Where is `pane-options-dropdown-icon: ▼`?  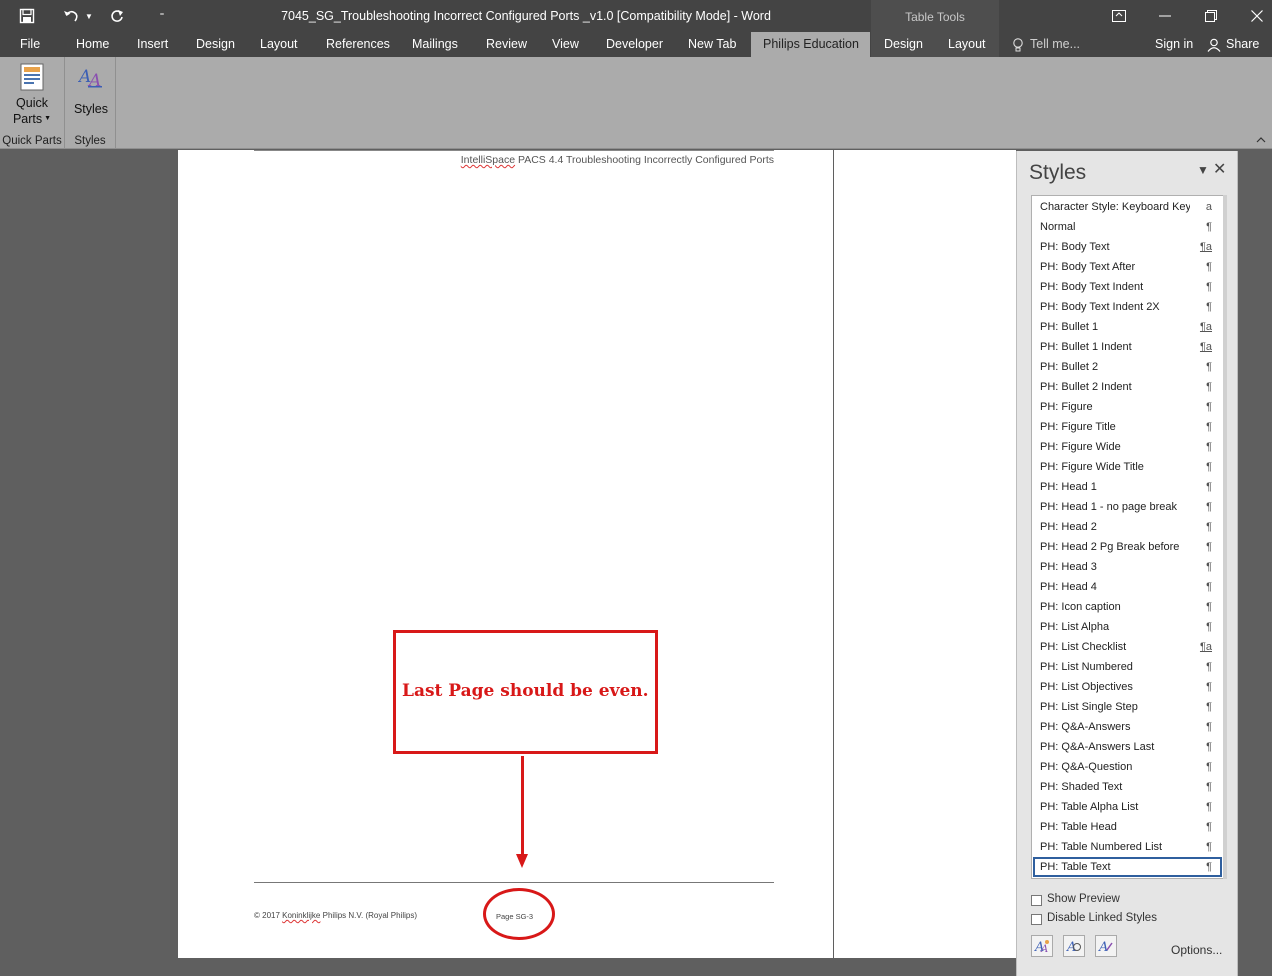 pane-options-dropdown-icon: ▼ is located at coordinates (1203, 170).